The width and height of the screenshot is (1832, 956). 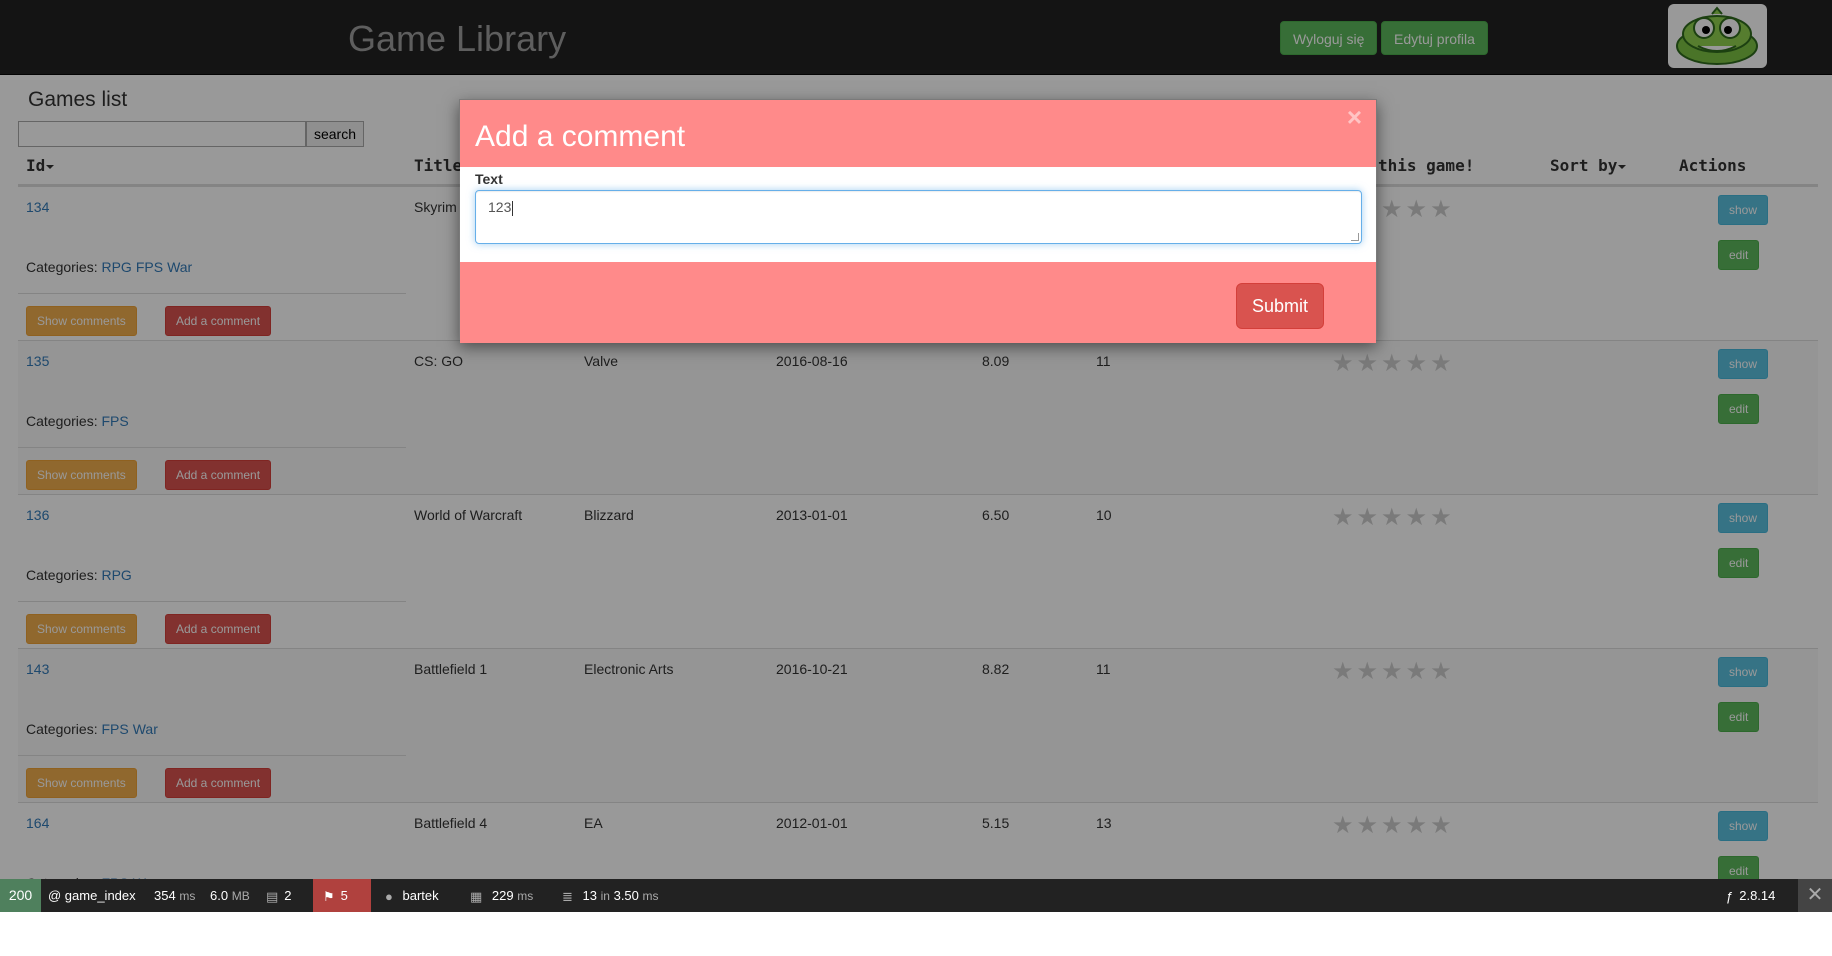 What do you see at coordinates (476, 897) in the screenshot?
I see `layout-icon: ▦` at bounding box center [476, 897].